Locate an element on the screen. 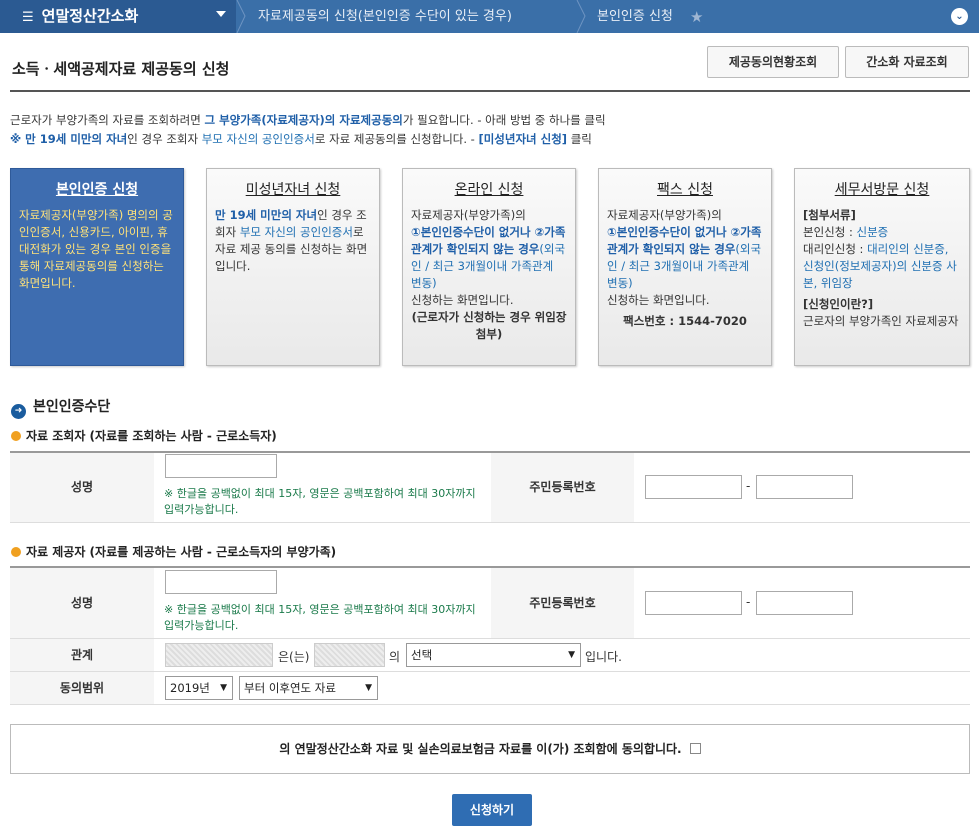 This screenshot has width=979, height=829. card-title: 본인인증 신청 is located at coordinates (97, 190).